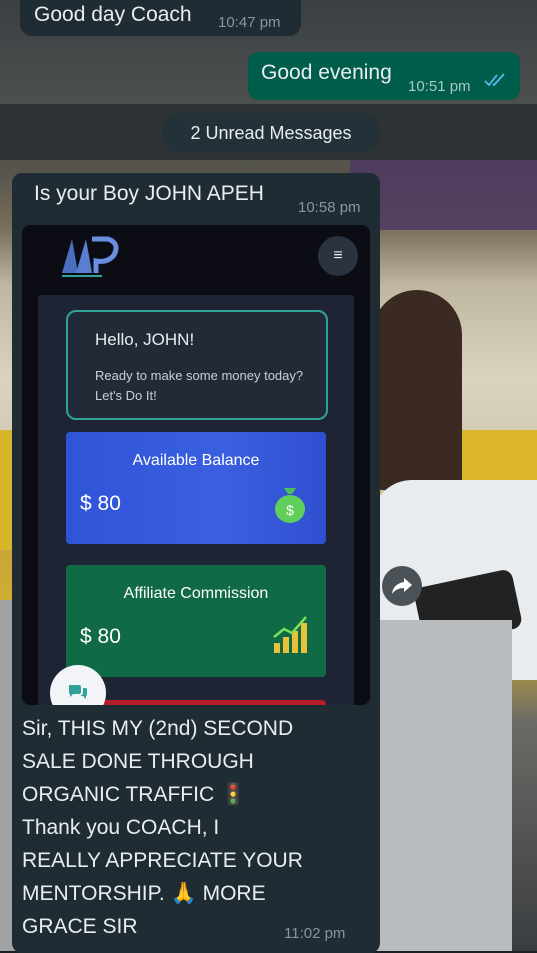 The image size is (537, 953). Describe the element at coordinates (315, 933) in the screenshot. I see `message-time: 11:02 pm` at that location.